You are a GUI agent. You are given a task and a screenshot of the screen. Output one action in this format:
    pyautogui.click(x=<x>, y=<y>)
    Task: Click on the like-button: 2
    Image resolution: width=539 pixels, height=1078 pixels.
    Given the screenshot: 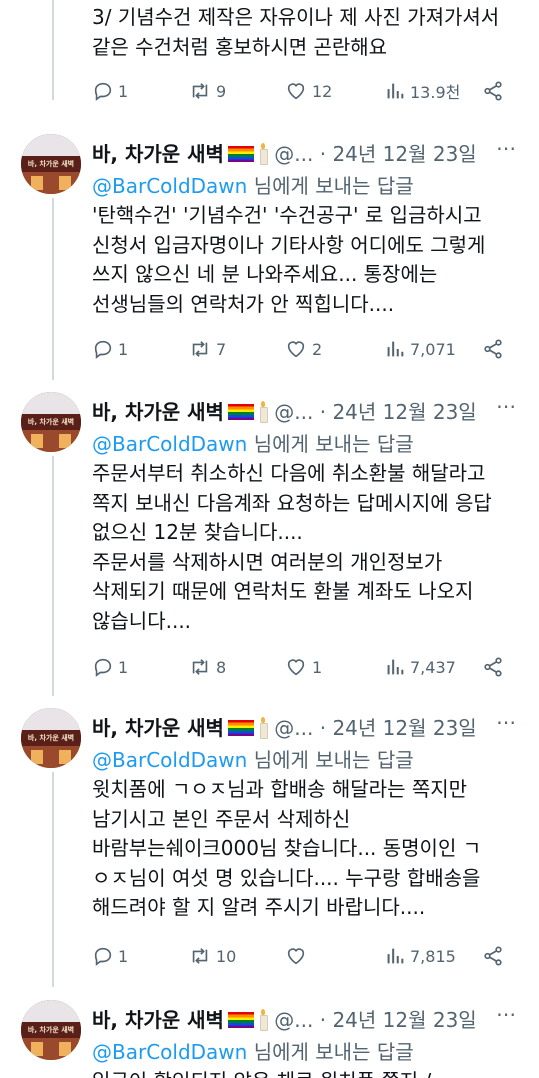 What is the action you would take?
    pyautogui.click(x=303, y=349)
    